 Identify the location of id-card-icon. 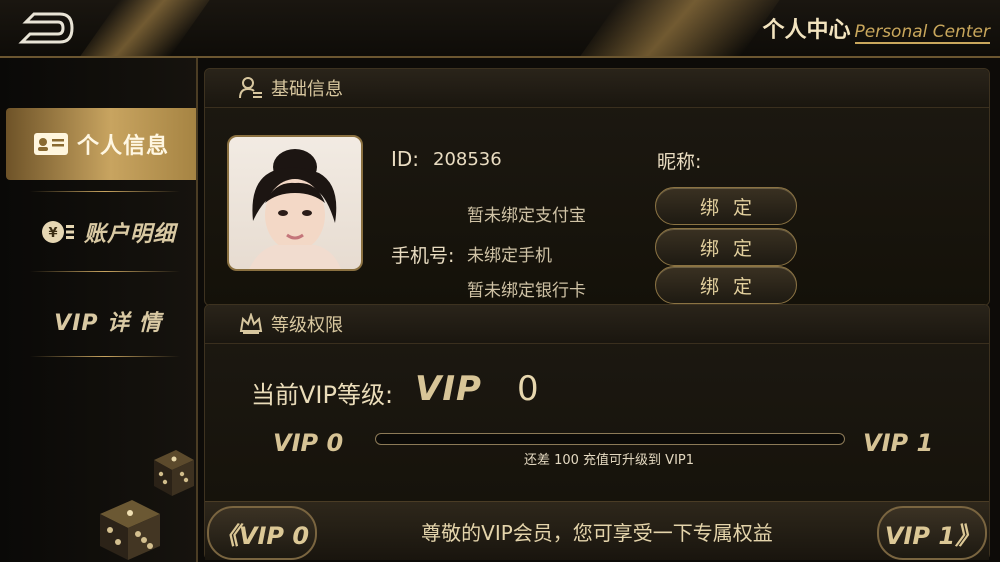
(50, 144).